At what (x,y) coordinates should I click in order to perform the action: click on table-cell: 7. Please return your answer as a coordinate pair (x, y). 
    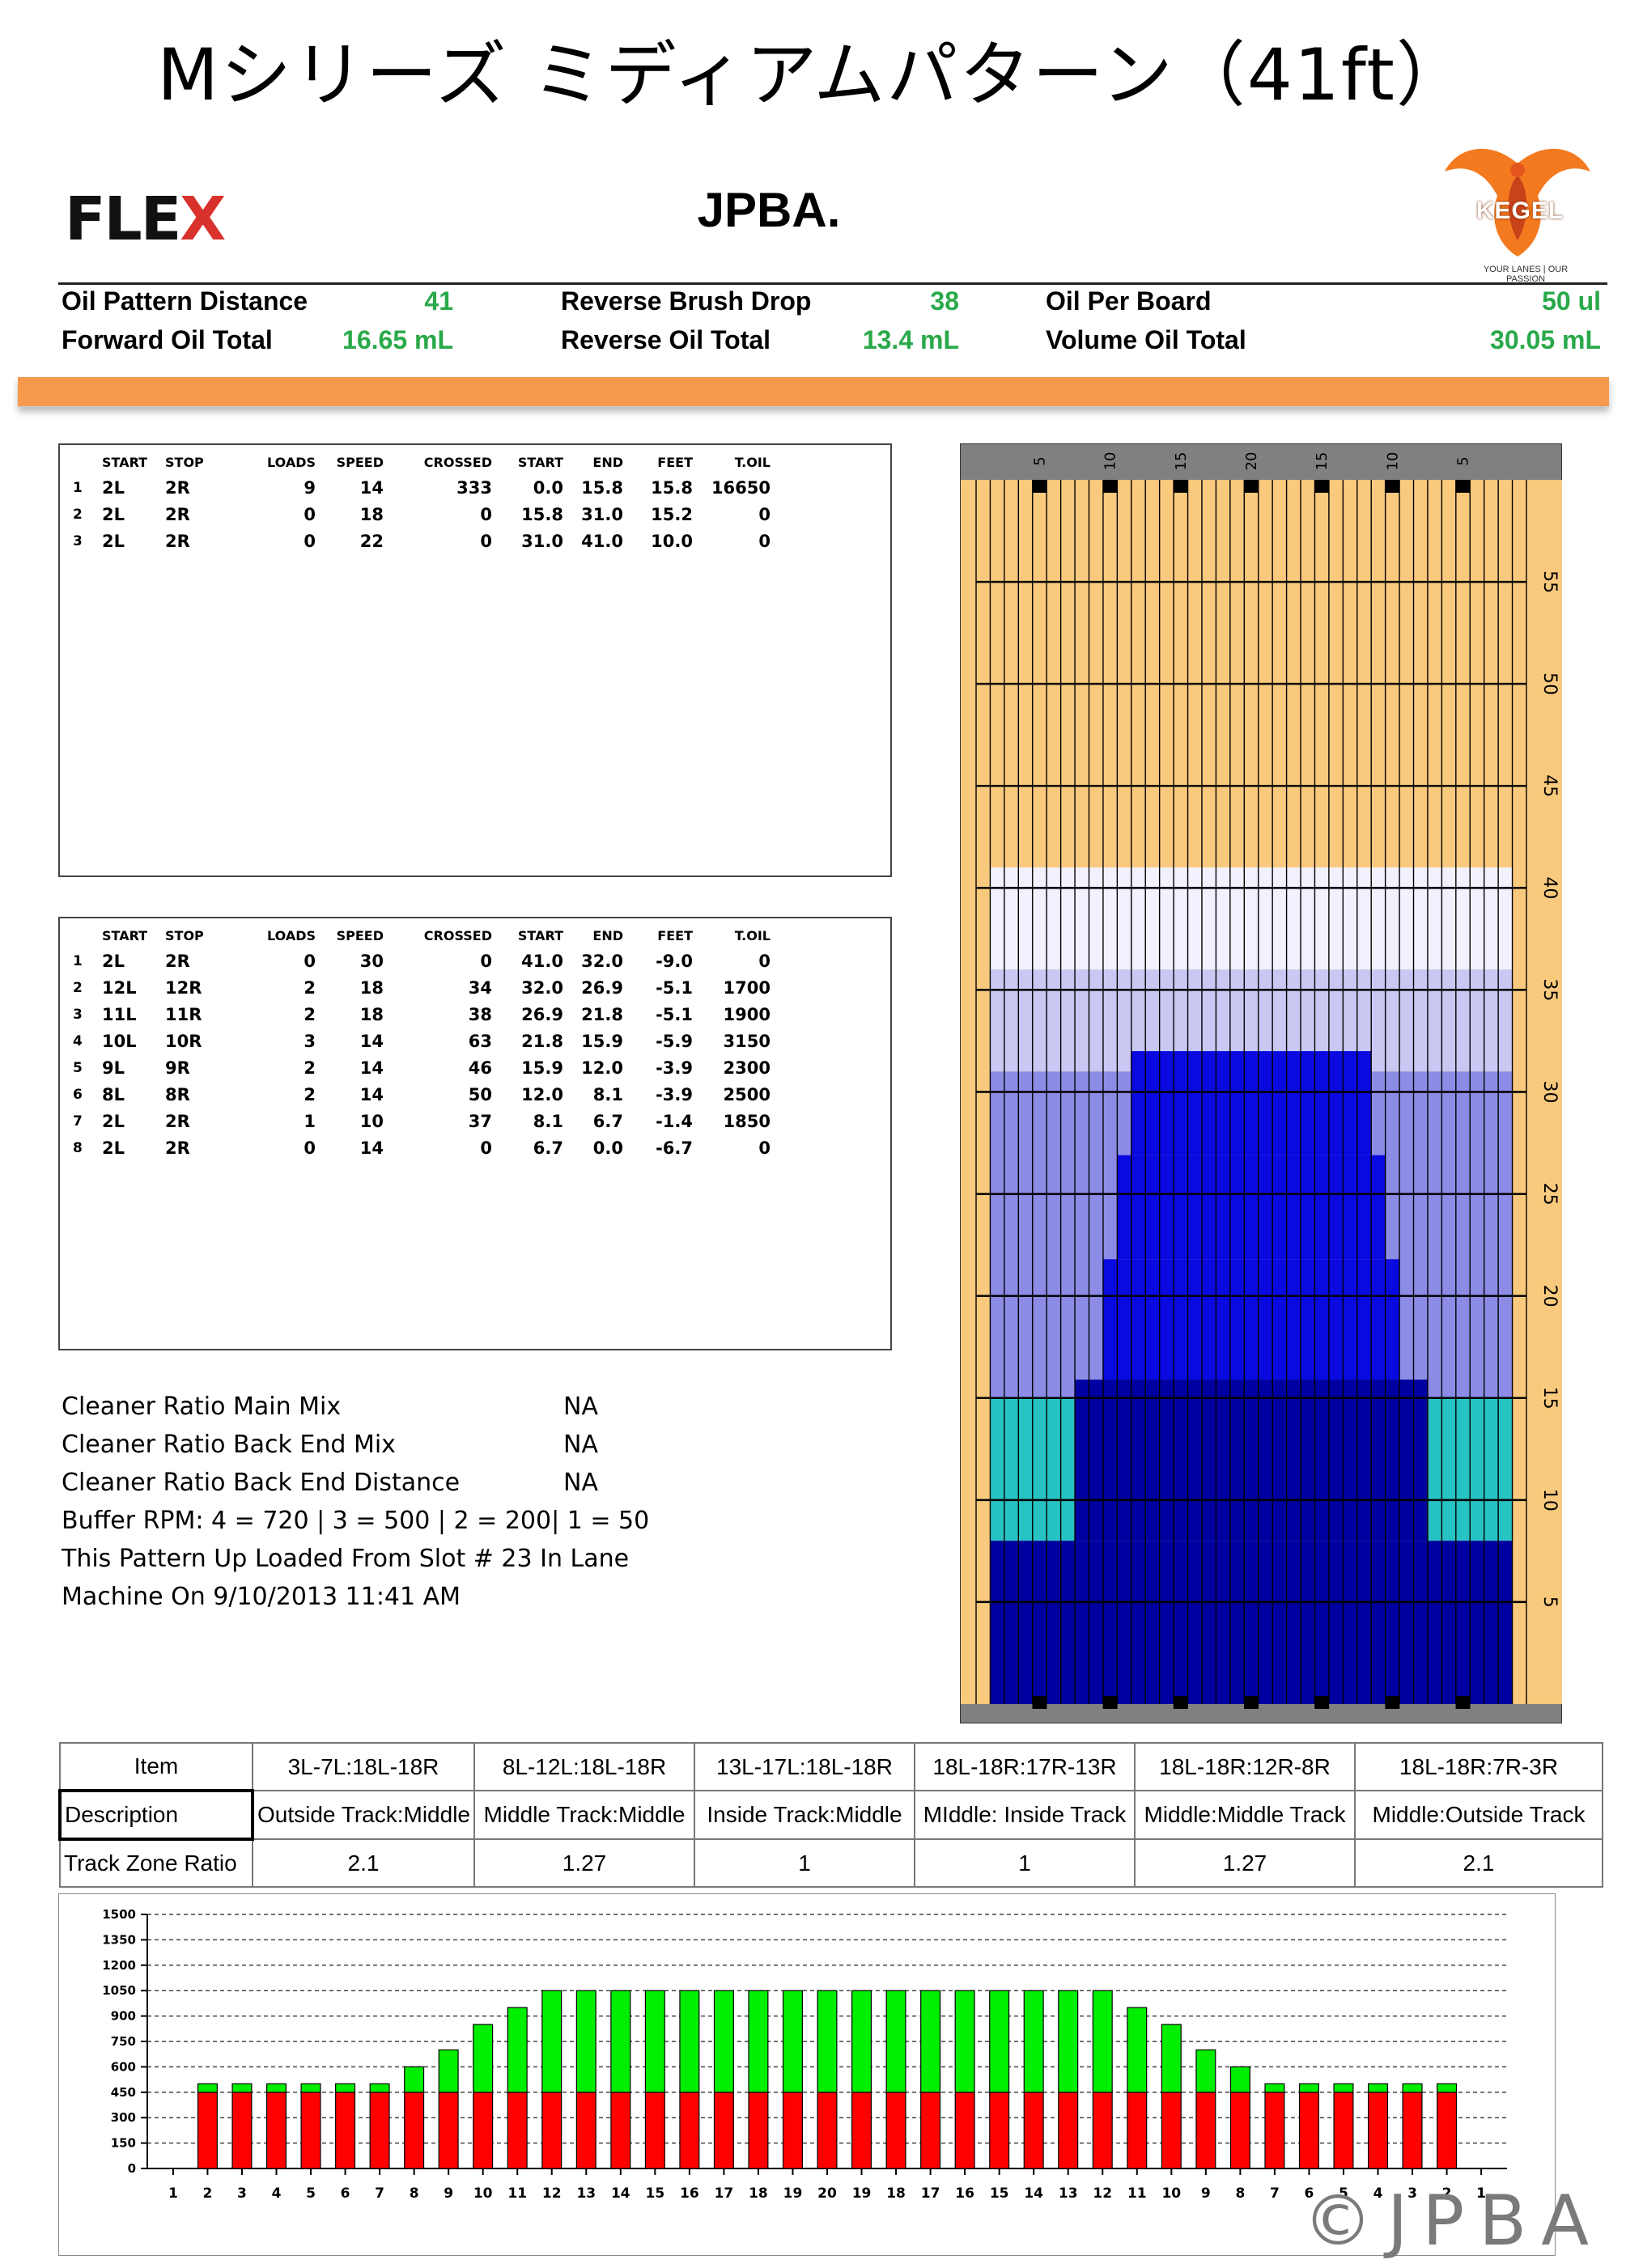
    Looking at the image, I should click on (78, 1121).